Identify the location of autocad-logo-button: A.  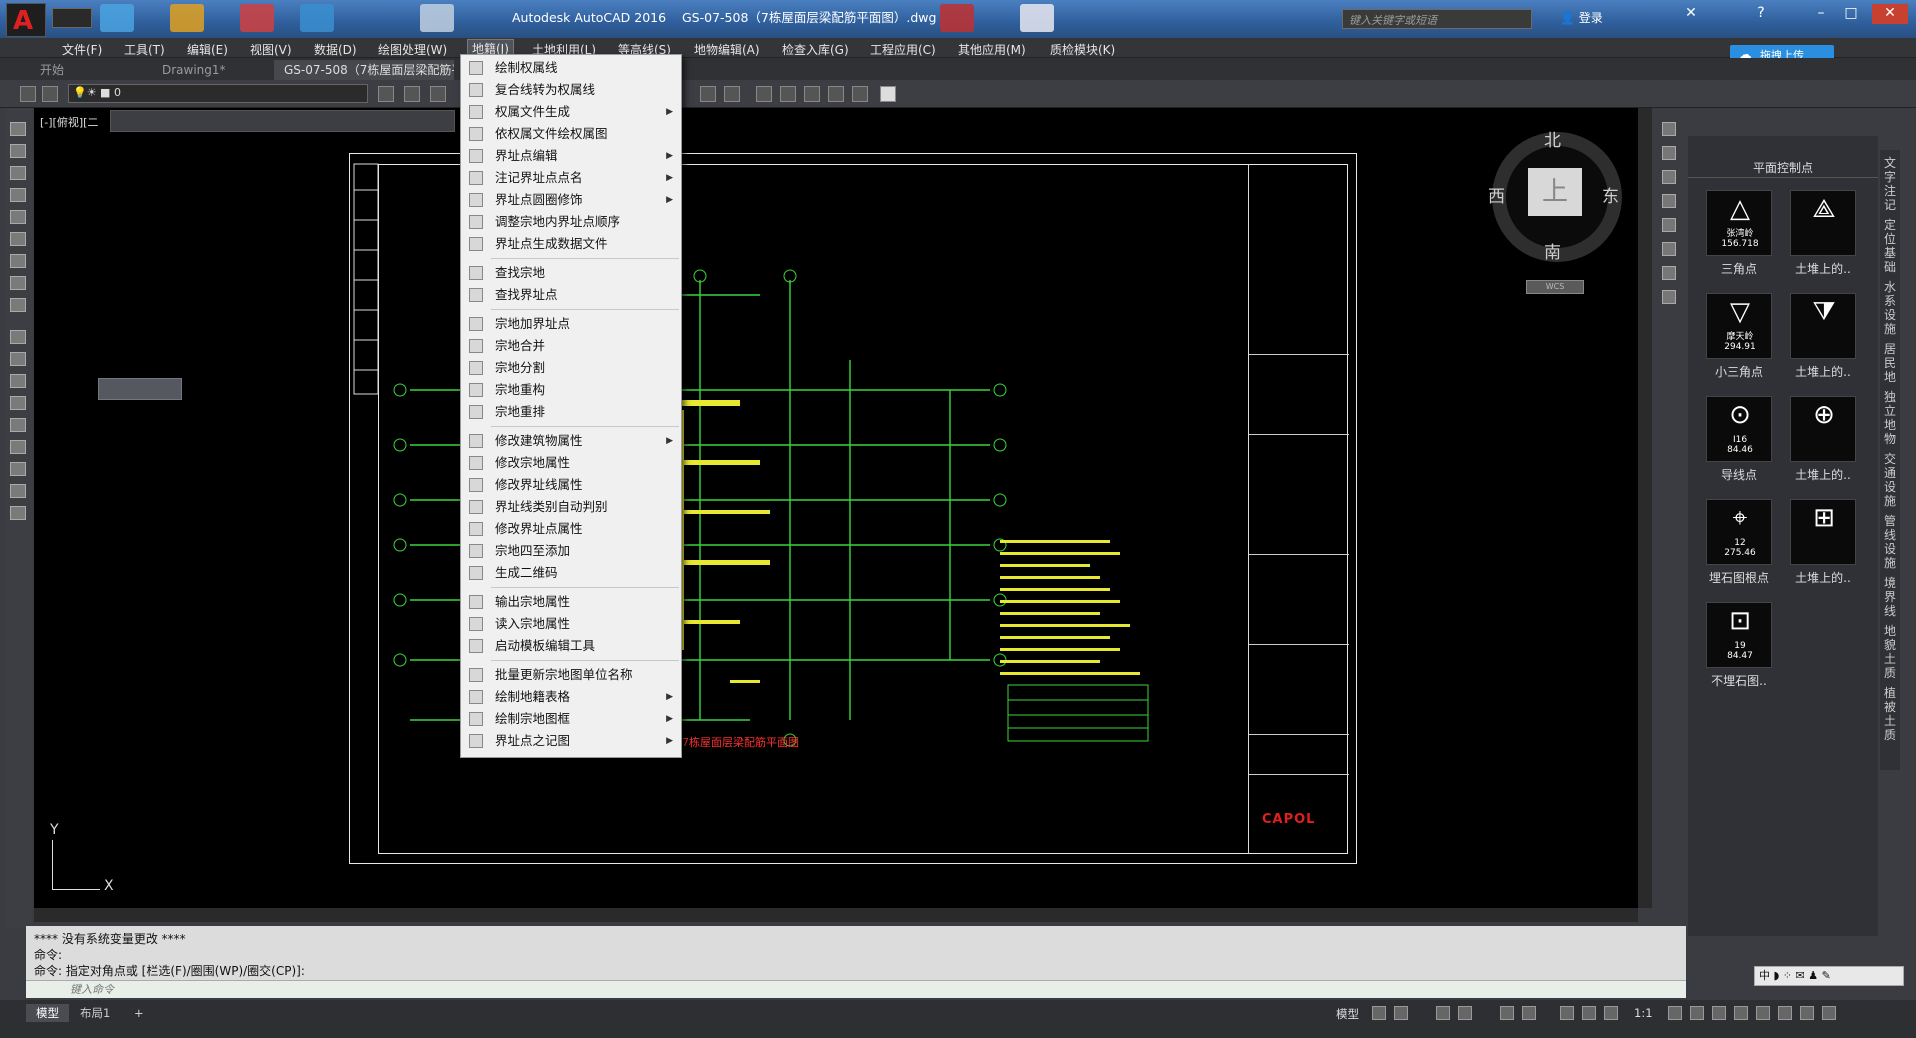
(26, 20).